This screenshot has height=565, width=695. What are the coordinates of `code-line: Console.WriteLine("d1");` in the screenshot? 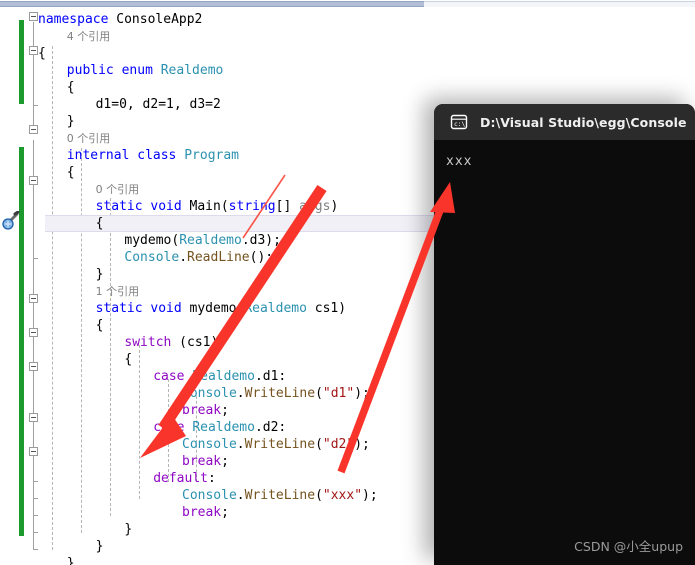 It's located at (276, 393).